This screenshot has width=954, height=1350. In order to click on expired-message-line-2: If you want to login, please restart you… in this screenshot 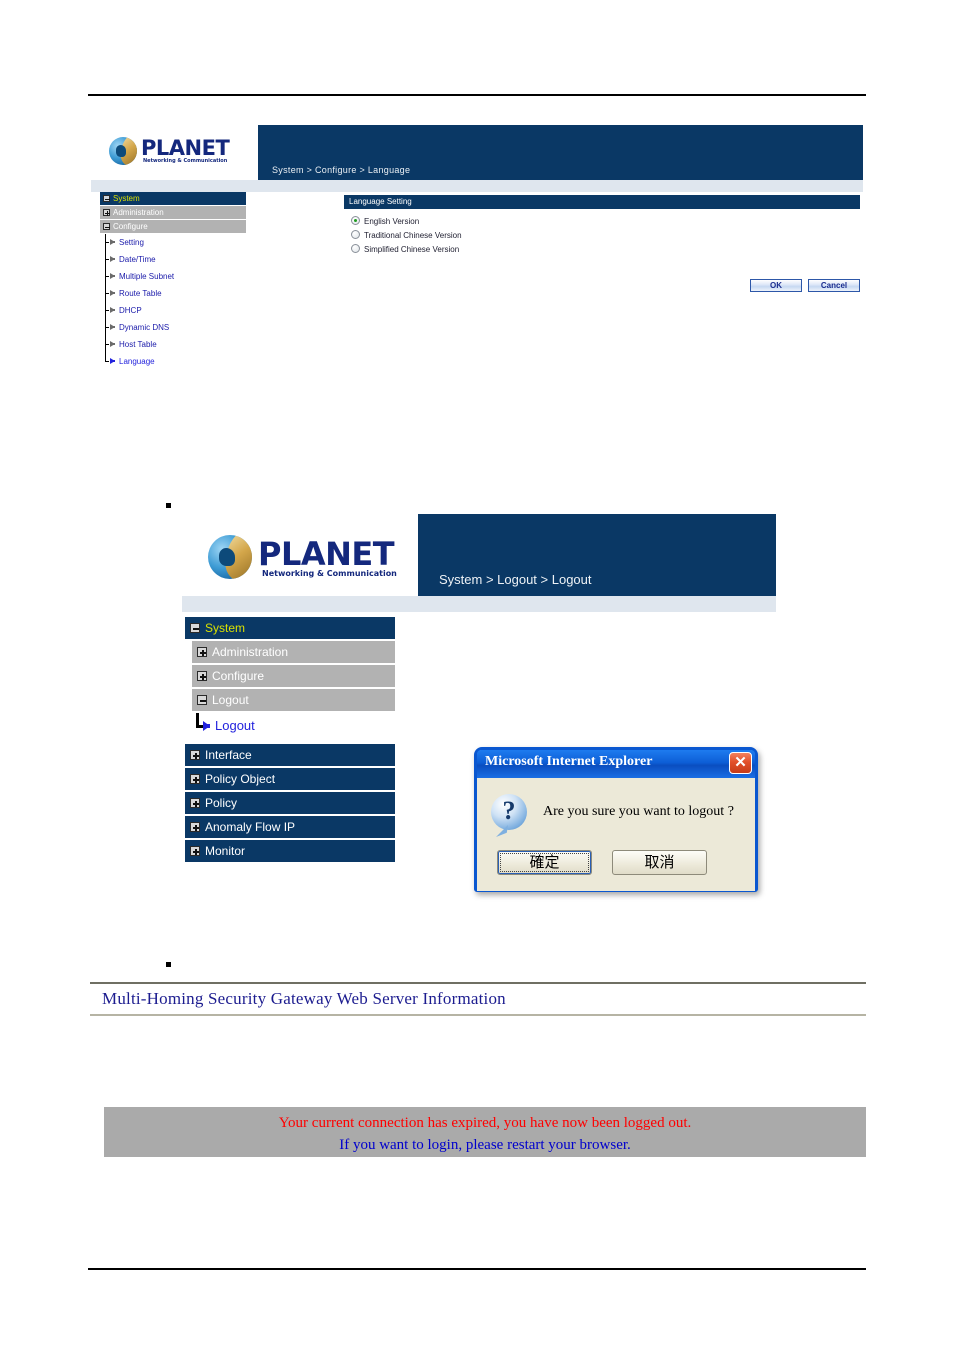, I will do `click(485, 1145)`.